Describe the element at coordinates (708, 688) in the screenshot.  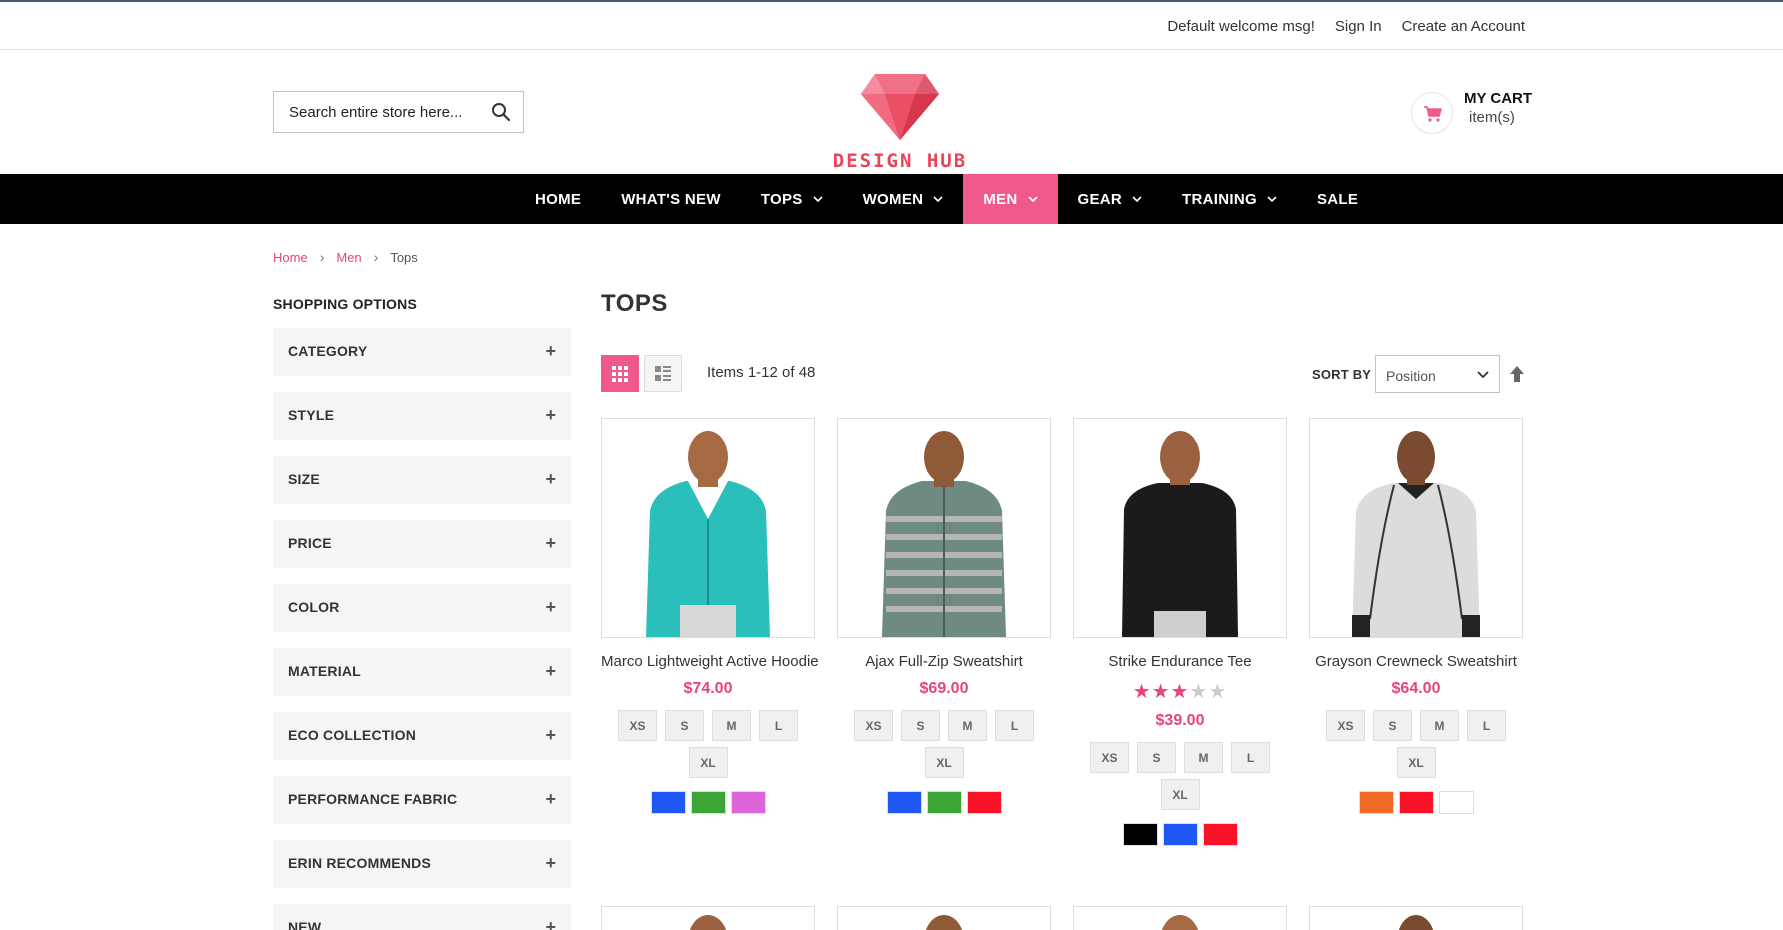
I see `product-price: $74.00` at that location.